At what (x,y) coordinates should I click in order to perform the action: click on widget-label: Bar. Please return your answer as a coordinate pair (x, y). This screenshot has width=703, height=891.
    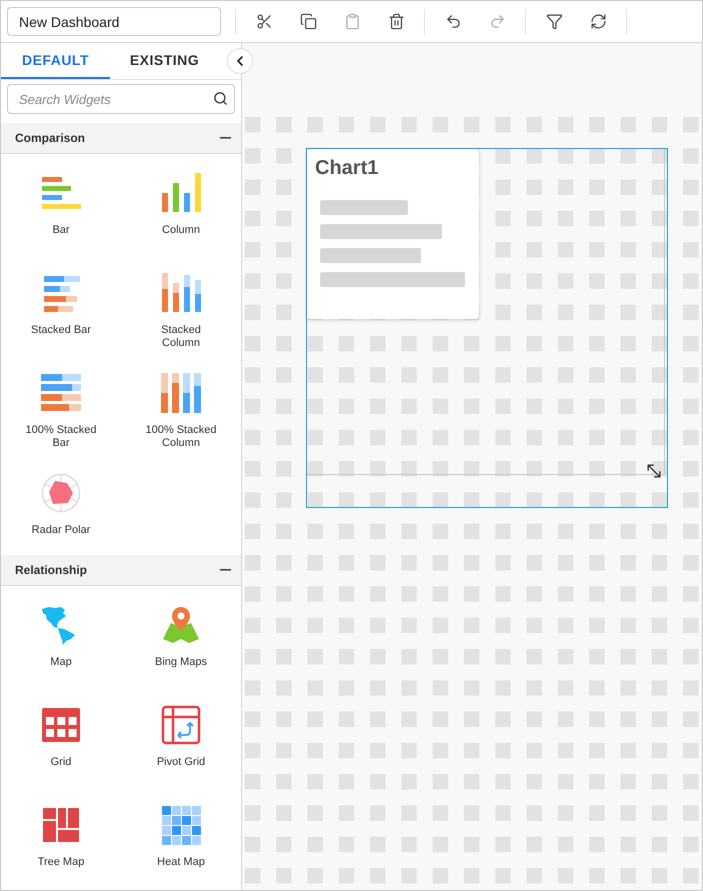
    Looking at the image, I should click on (61, 230).